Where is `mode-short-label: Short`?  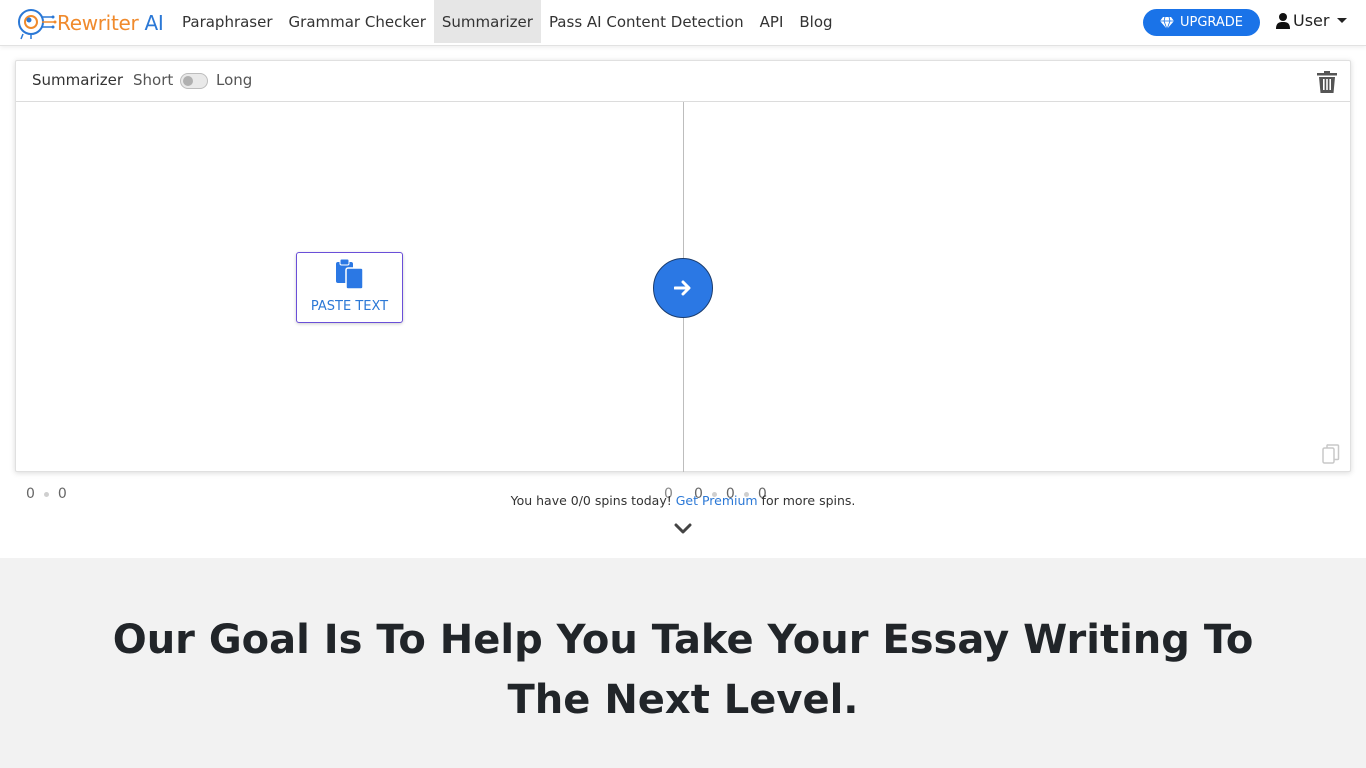
mode-short-label: Short is located at coordinates (153, 80).